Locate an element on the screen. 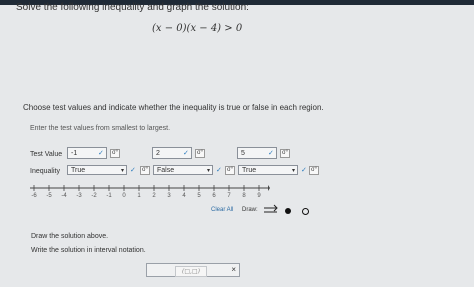 The height and width of the screenshot is (287, 474). inequality-select-1: True ▾ is located at coordinates (97, 170).